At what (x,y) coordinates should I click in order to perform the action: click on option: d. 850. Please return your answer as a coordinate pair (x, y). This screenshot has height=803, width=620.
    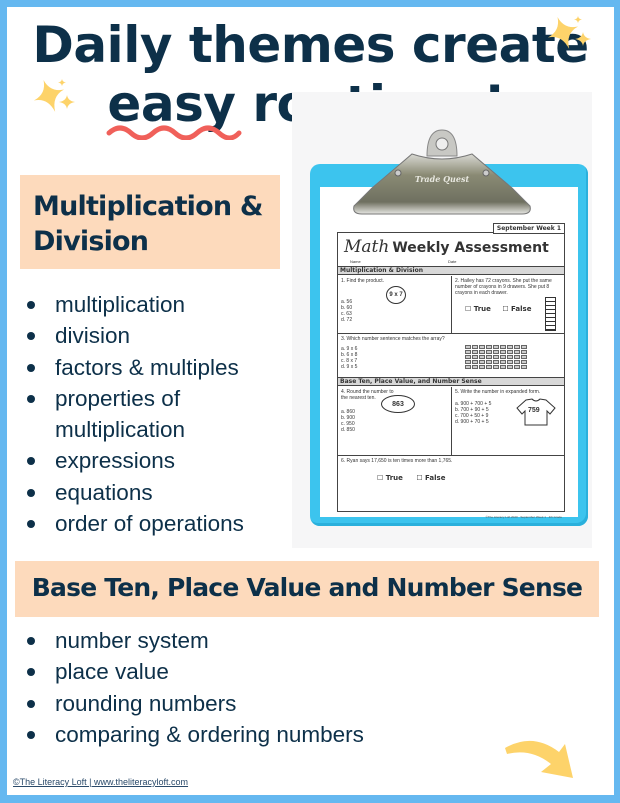
    Looking at the image, I should click on (348, 430).